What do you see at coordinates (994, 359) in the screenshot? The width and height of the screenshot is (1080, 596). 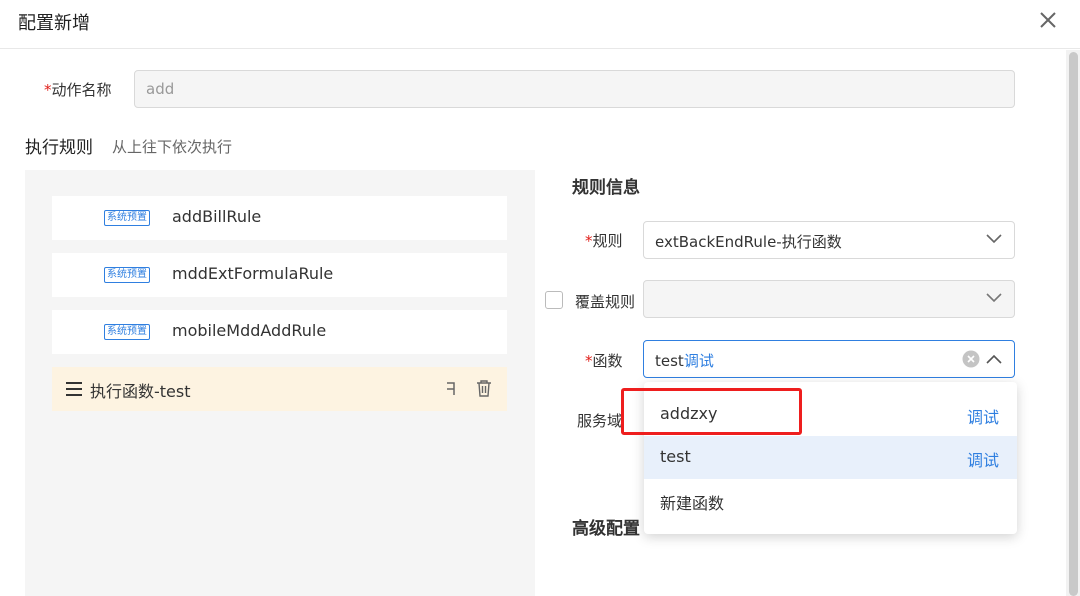 I see `chevron-up-icon` at bounding box center [994, 359].